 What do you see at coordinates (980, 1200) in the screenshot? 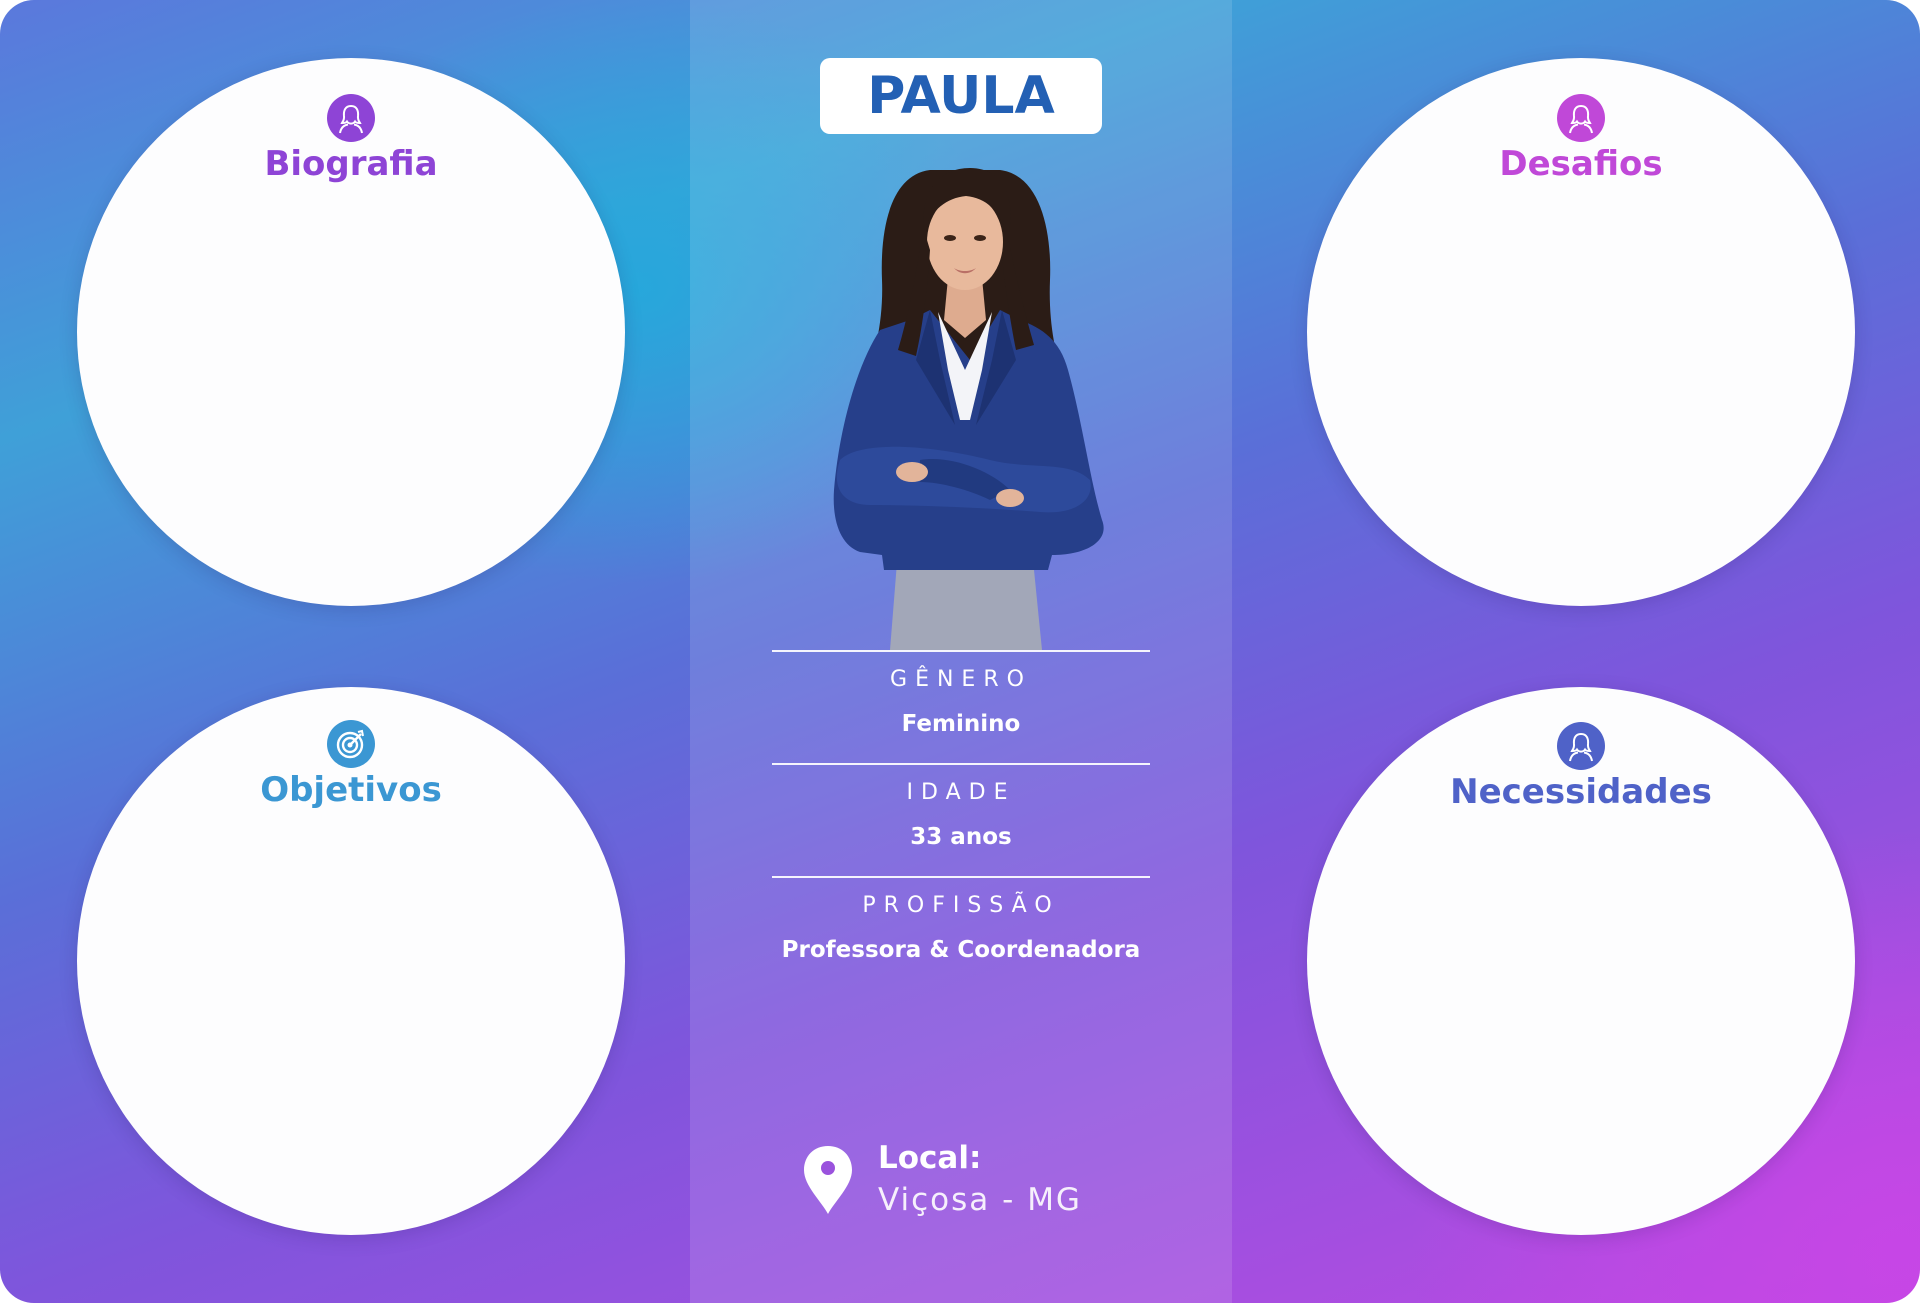
I see `location-value: Viçosa - MG` at bounding box center [980, 1200].